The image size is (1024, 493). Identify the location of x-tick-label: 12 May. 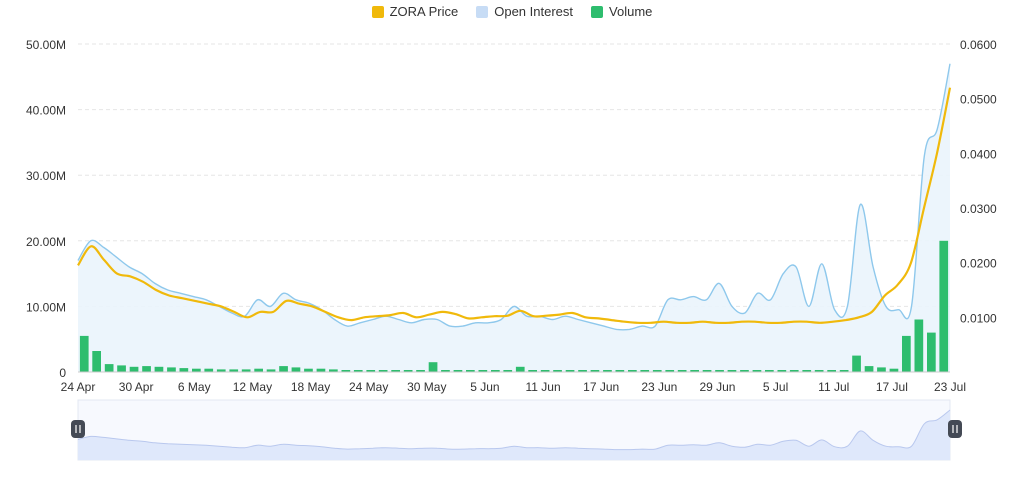
(252, 387).